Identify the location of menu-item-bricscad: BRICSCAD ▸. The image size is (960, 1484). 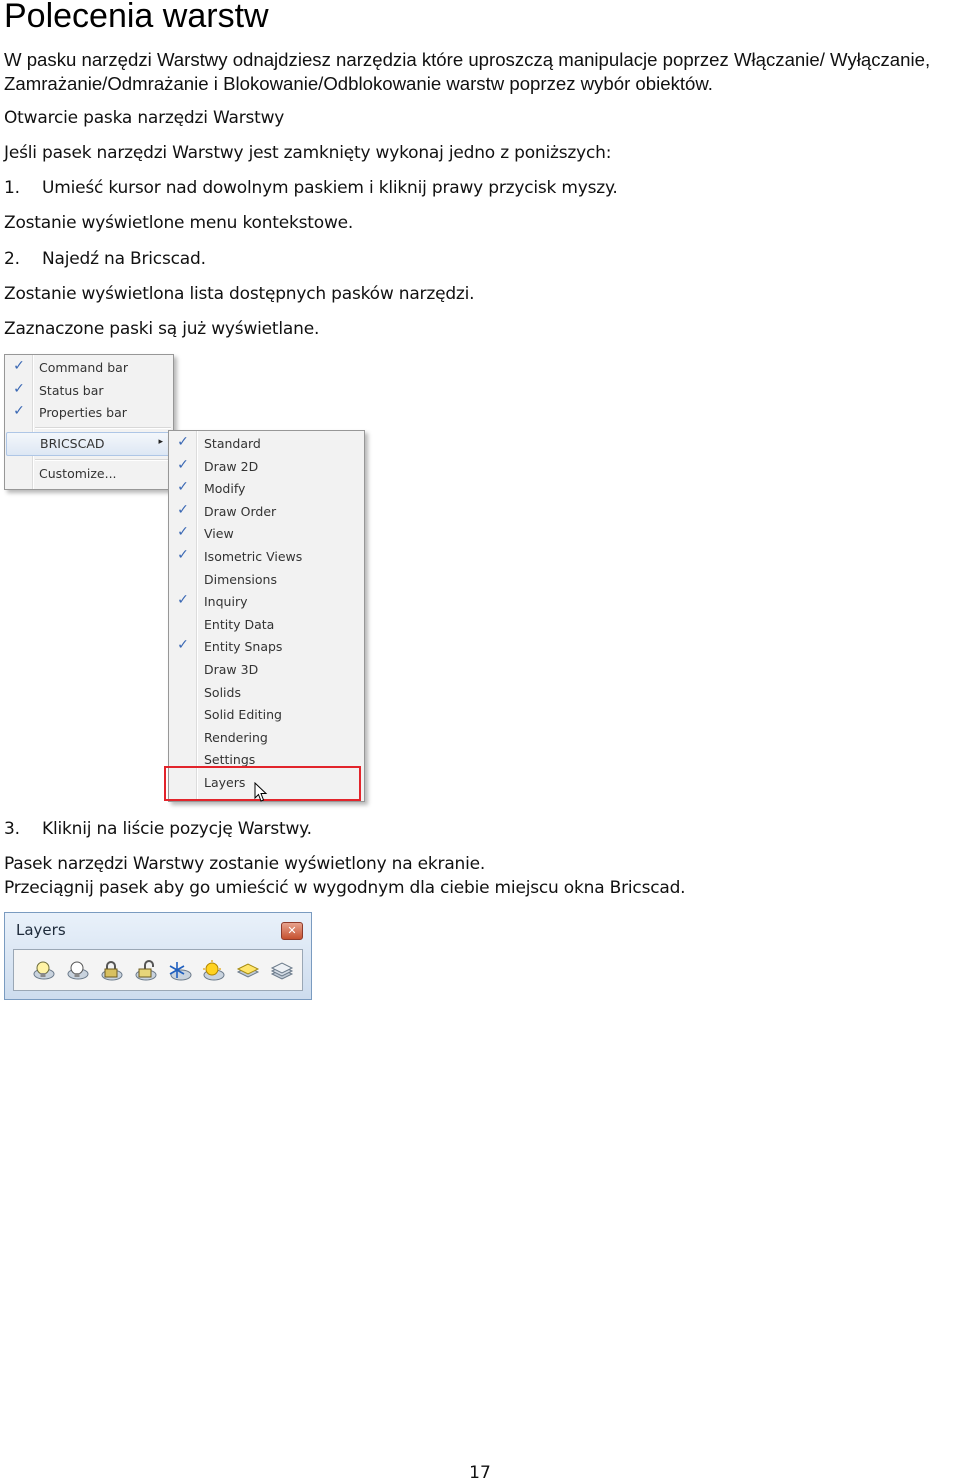
(89, 444).